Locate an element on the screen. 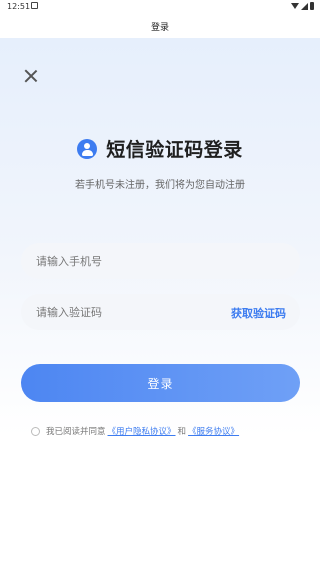 Image resolution: width=320 pixels, height=569 pixels. wifi-icon is located at coordinates (295, 6).